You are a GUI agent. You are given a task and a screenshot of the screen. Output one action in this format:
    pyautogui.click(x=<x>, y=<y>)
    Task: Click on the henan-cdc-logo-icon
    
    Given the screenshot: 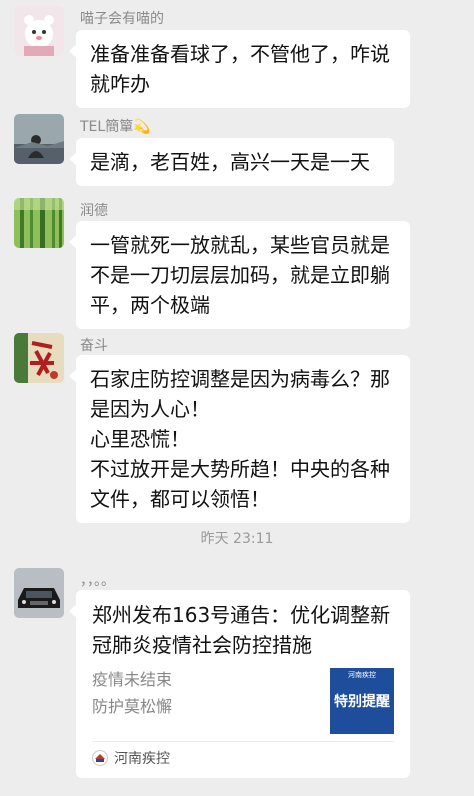 What is the action you would take?
    pyautogui.click(x=100, y=758)
    